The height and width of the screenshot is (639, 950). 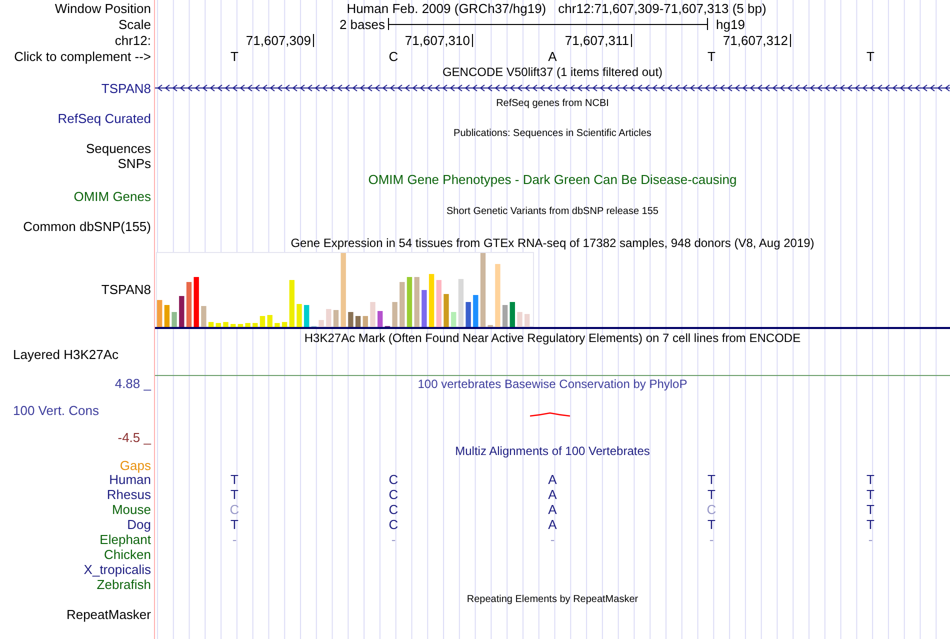 What do you see at coordinates (117, 569) in the screenshot?
I see `species-label: X_tropicalis` at bounding box center [117, 569].